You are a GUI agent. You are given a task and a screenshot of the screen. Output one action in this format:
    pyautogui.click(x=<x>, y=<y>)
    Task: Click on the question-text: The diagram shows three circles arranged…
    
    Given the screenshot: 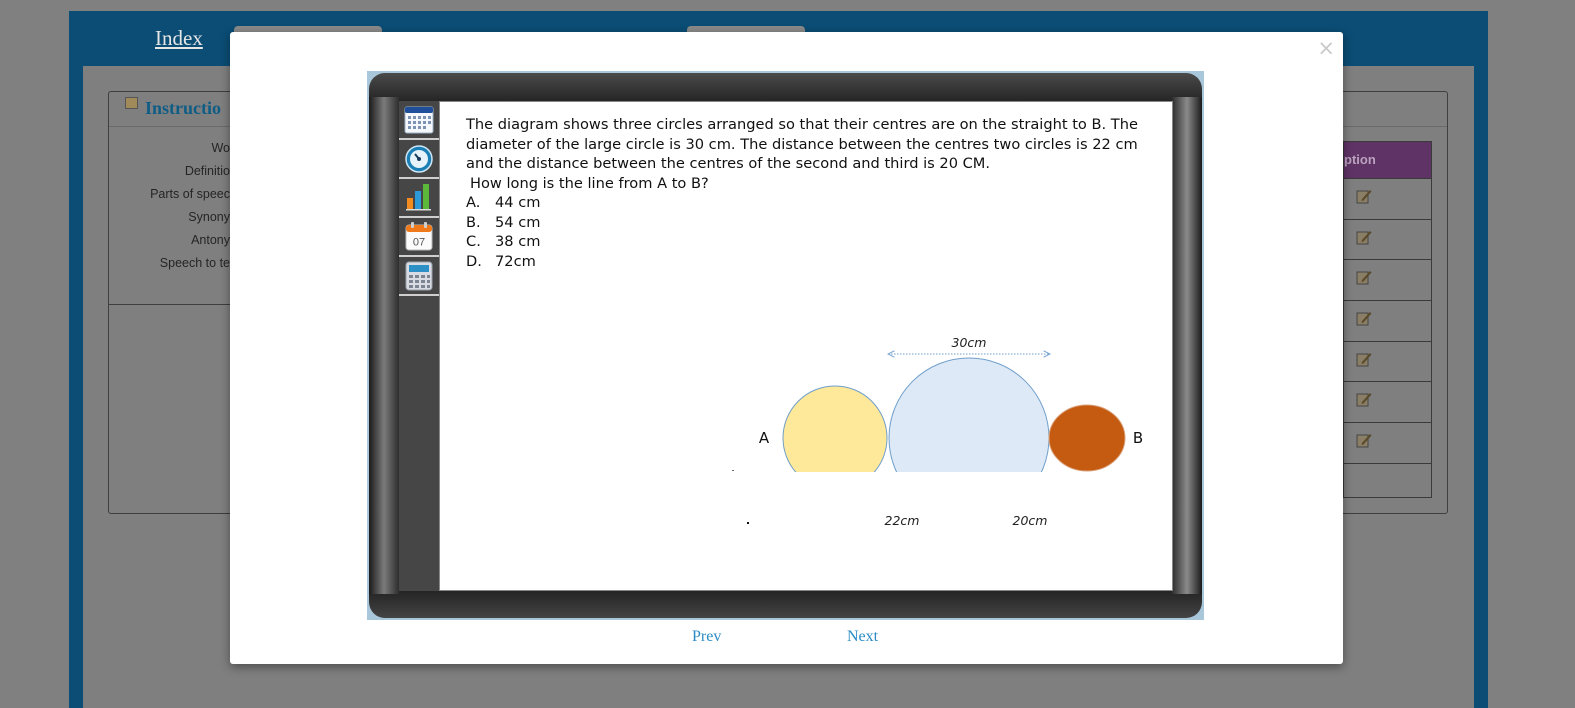 What is the action you would take?
    pyautogui.click(x=802, y=144)
    